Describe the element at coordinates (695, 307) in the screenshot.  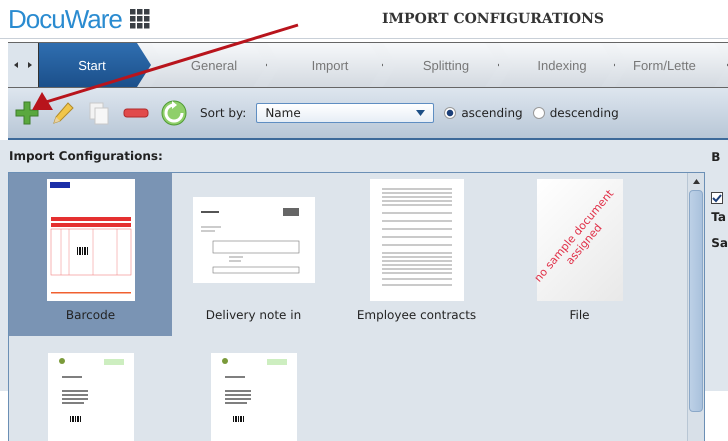
I see `vertical-scrollbar` at that location.